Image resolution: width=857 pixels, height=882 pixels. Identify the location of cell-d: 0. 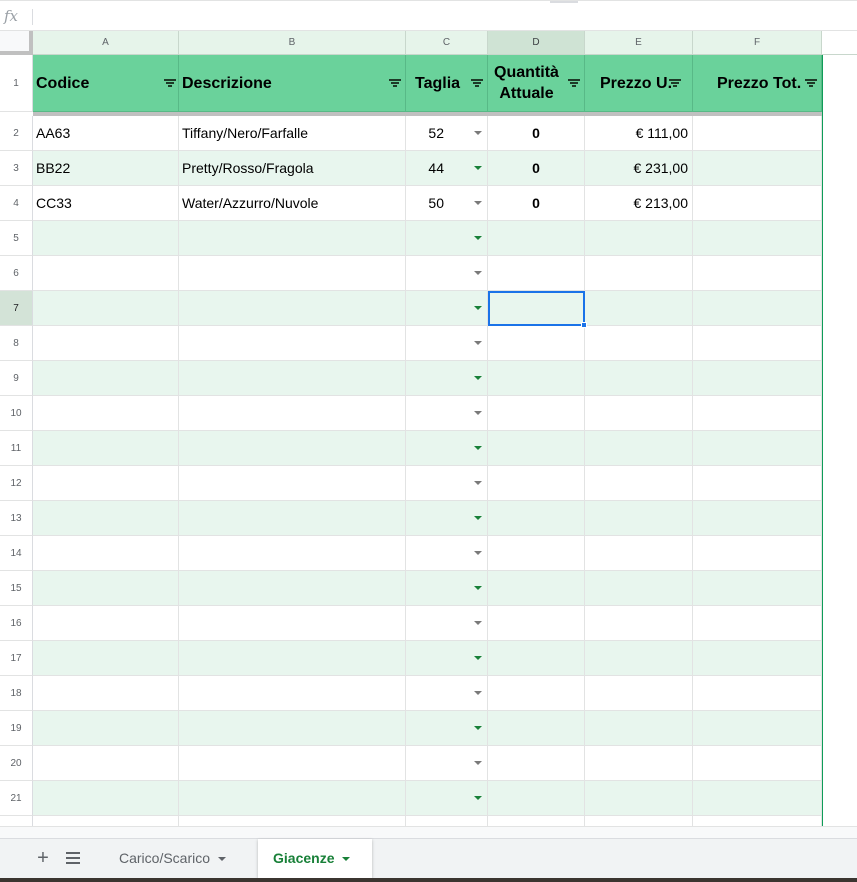
(536, 168).